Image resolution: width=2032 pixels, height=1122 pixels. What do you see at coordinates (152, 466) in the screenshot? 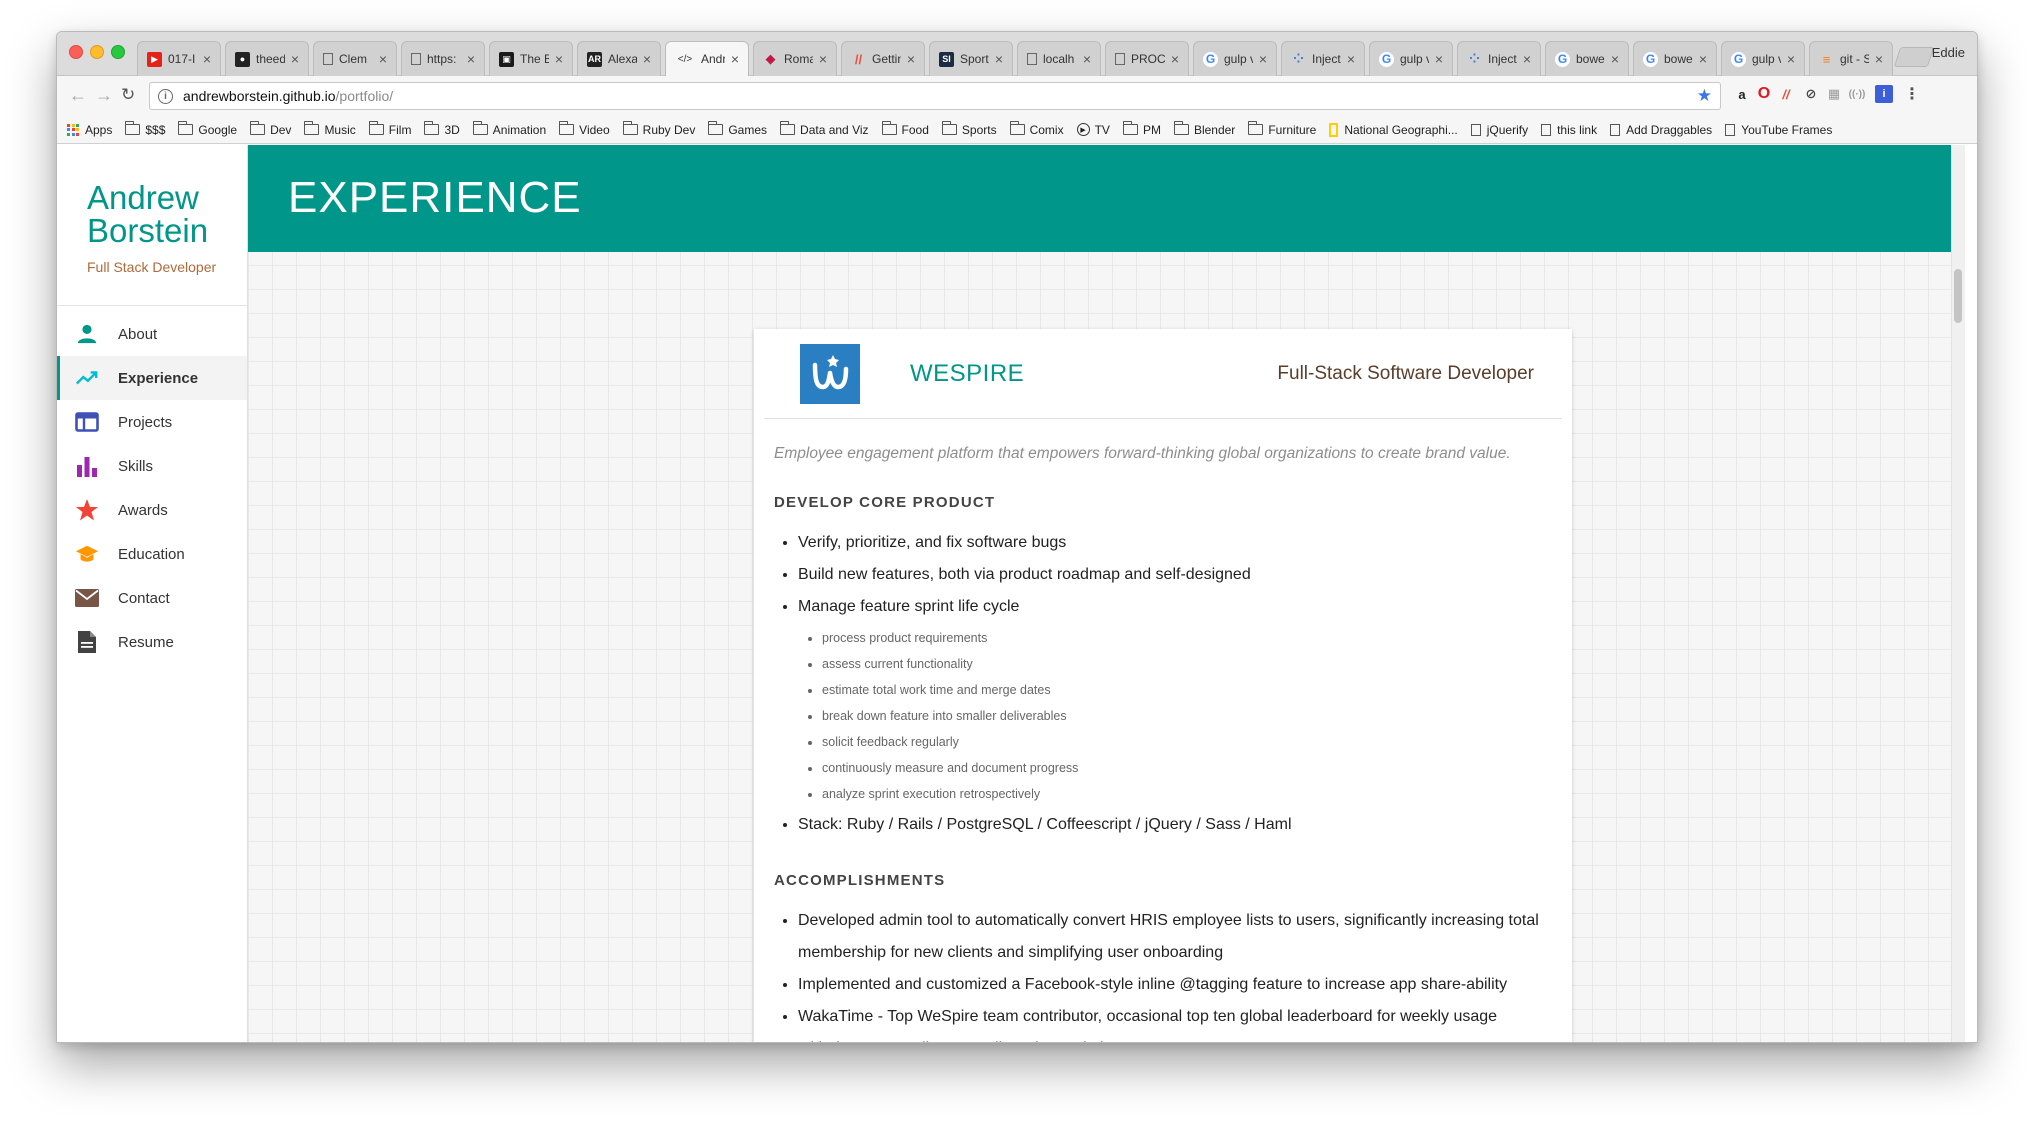
I see `sidebar-item-skills: Skills` at bounding box center [152, 466].